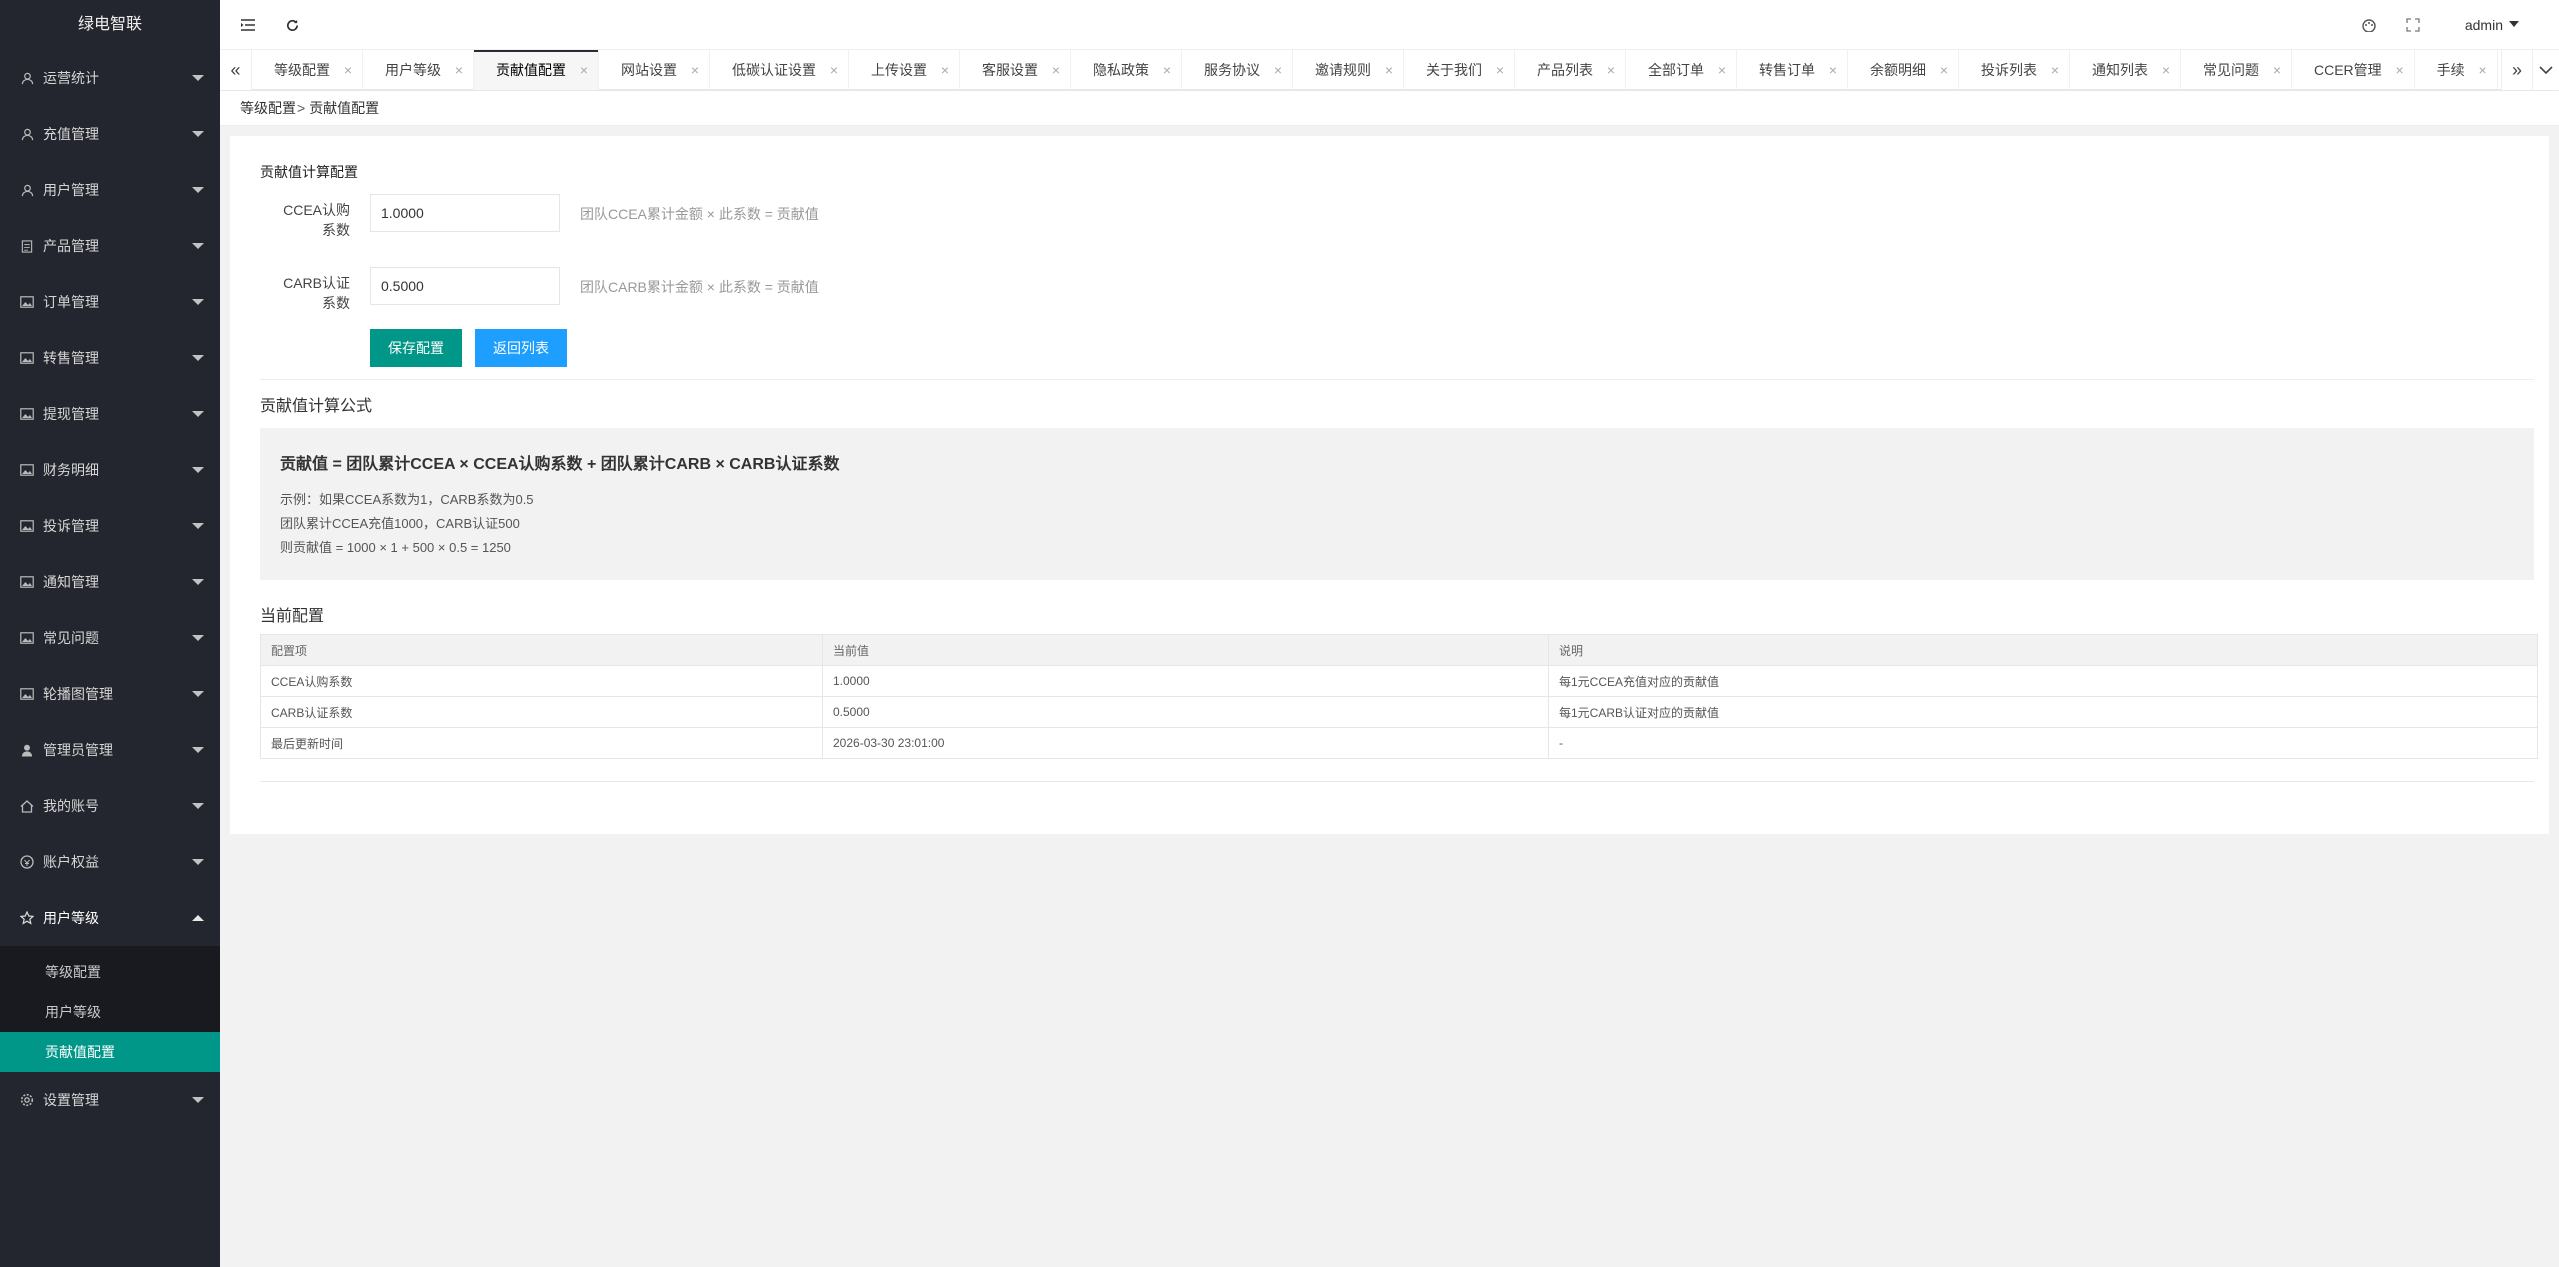  I want to click on table-cell: 2026-03-30 23:01:00, so click(1185, 743).